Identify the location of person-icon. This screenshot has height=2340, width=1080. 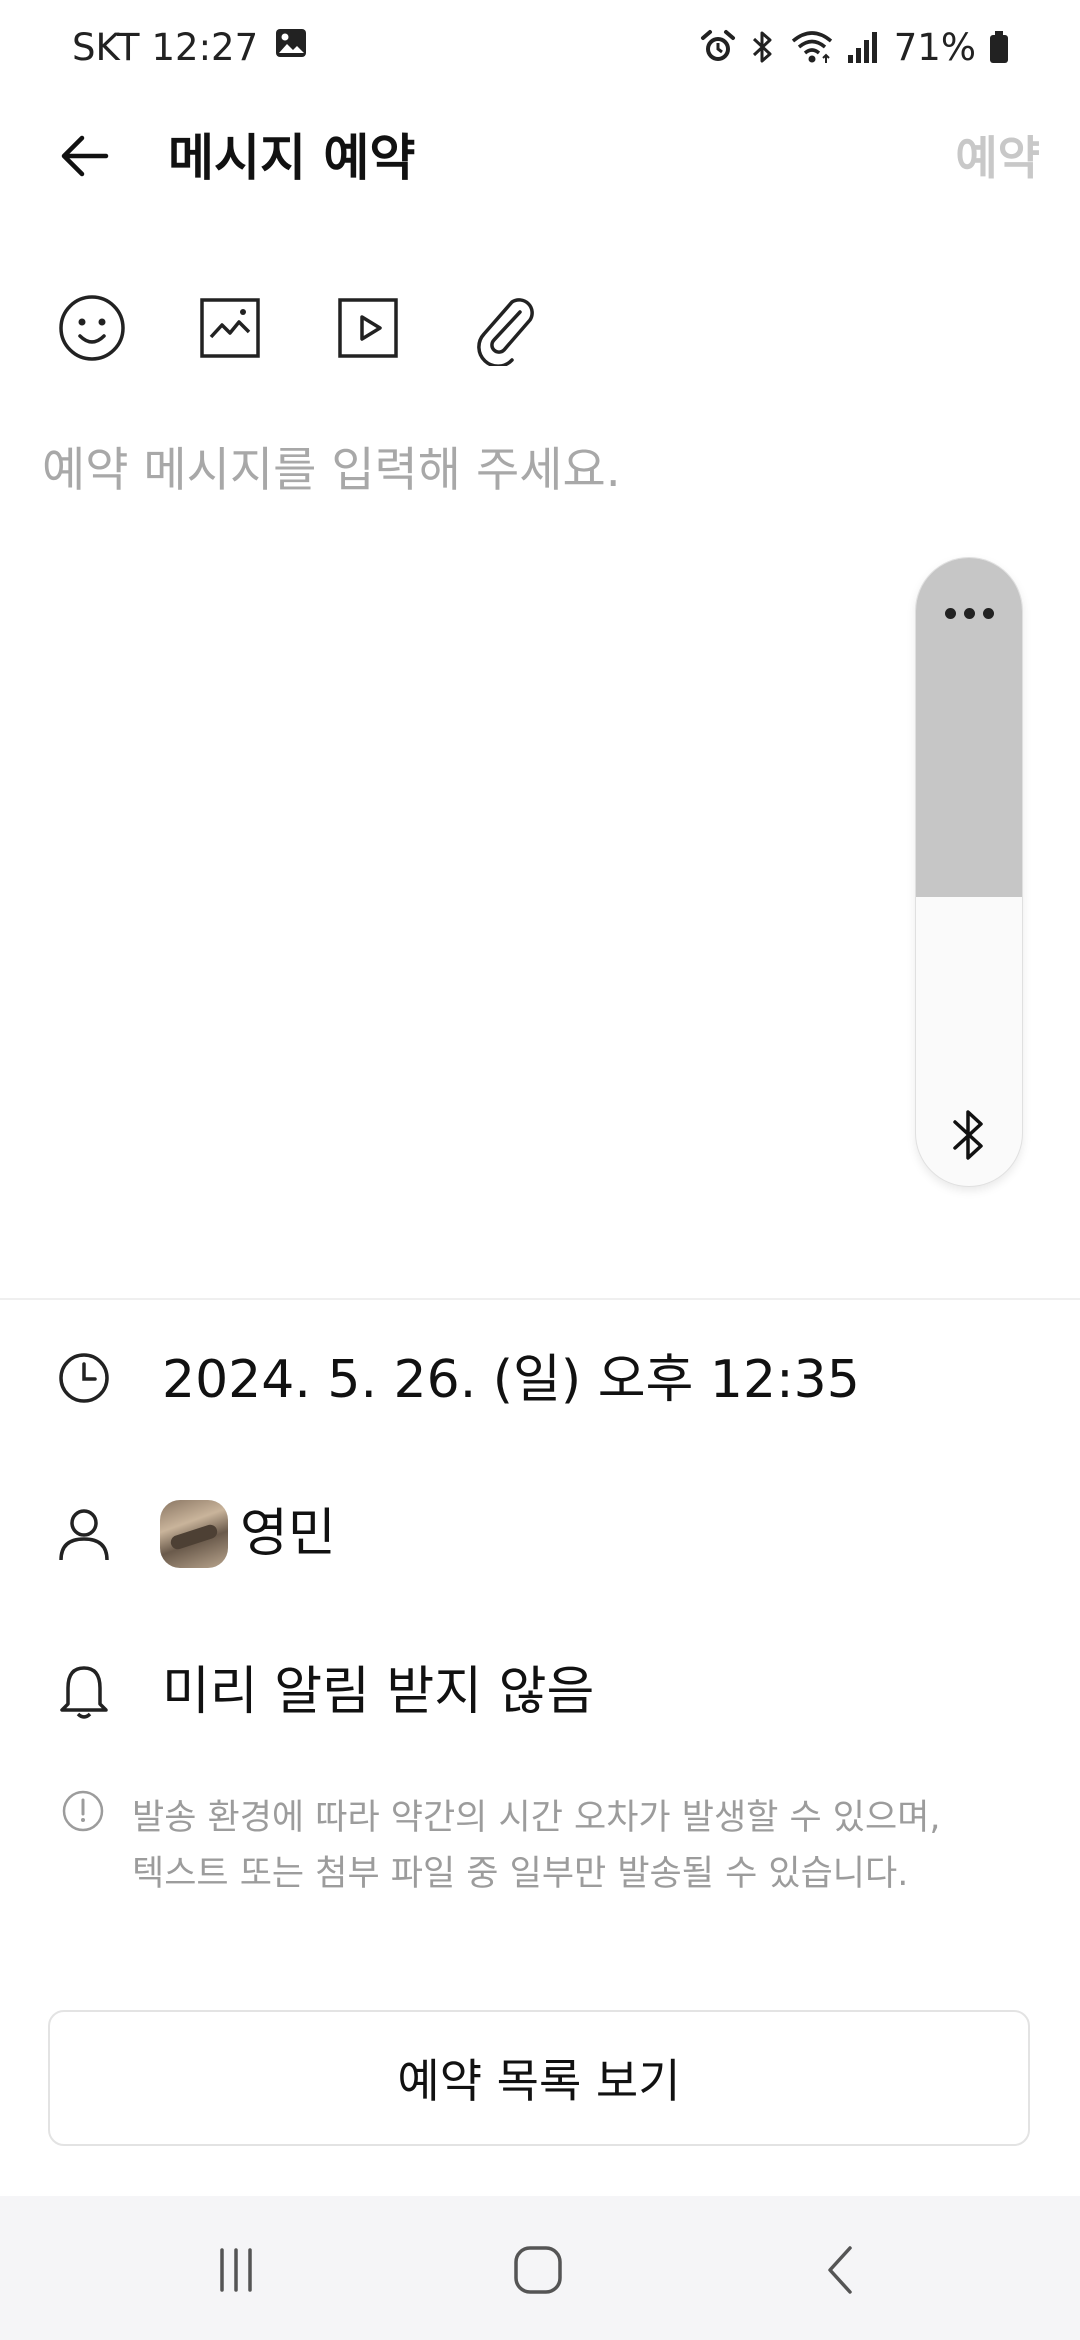
(84, 1534).